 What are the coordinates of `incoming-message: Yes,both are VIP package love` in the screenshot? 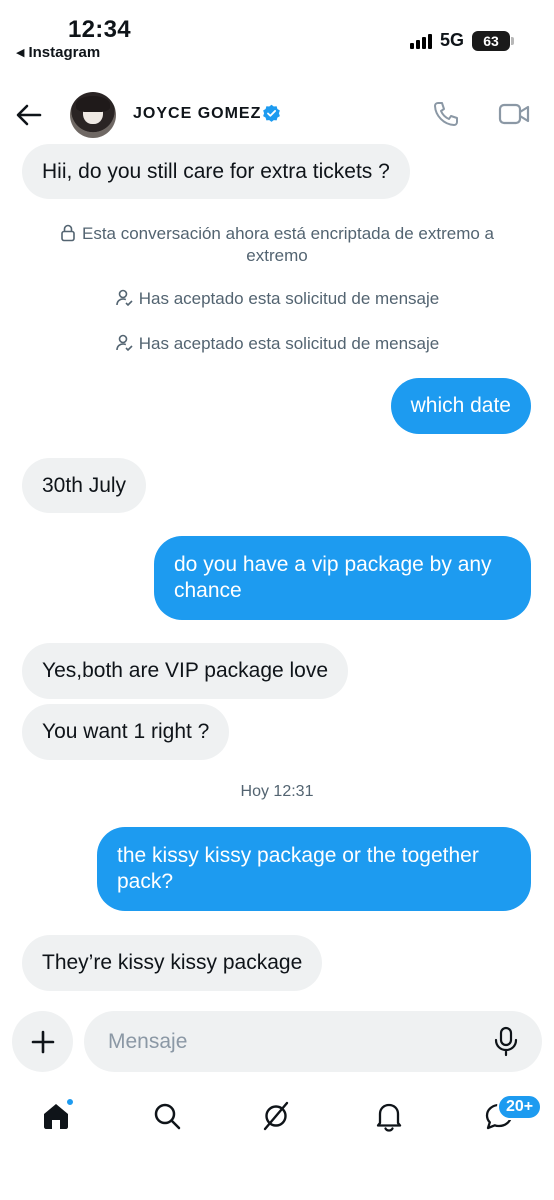 It's located at (185, 671).